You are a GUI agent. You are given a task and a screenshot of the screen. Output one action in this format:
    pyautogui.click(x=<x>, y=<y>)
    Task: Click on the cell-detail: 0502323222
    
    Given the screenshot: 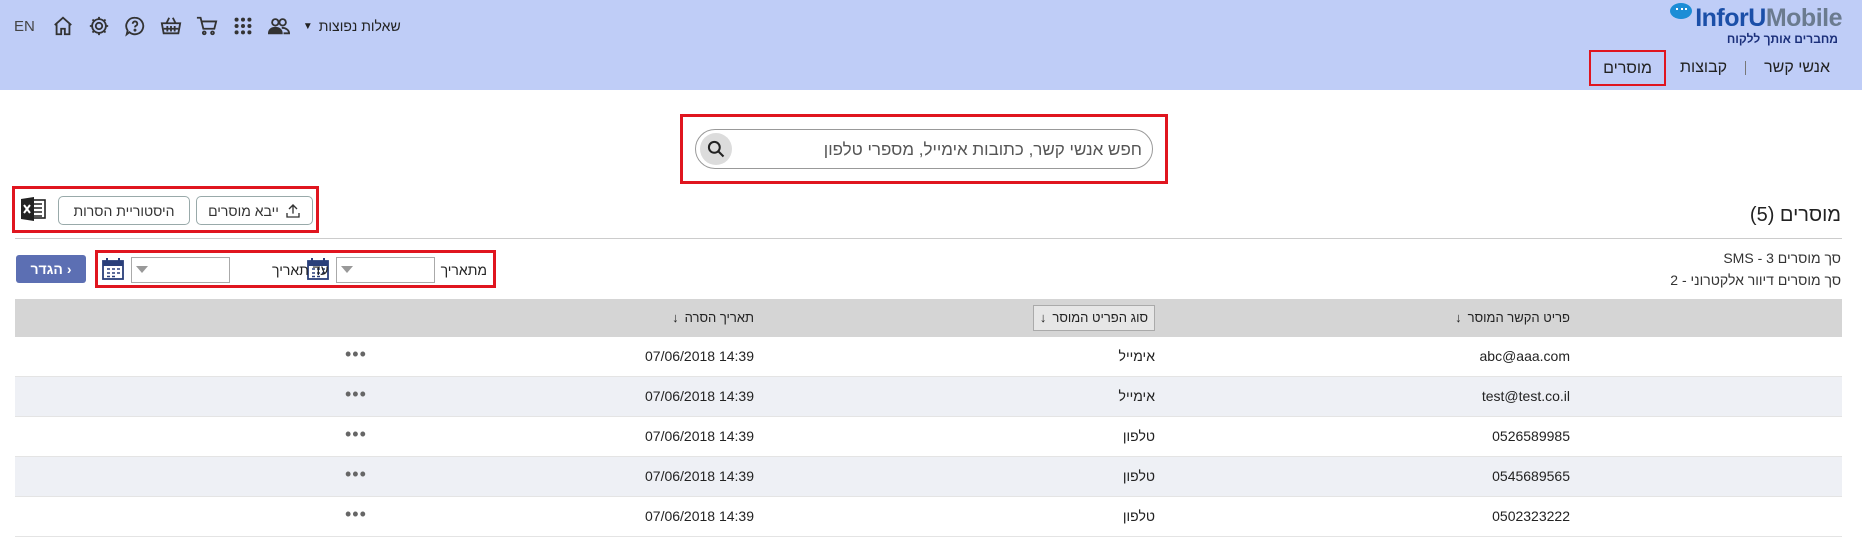 What is the action you would take?
    pyautogui.click(x=1531, y=516)
    